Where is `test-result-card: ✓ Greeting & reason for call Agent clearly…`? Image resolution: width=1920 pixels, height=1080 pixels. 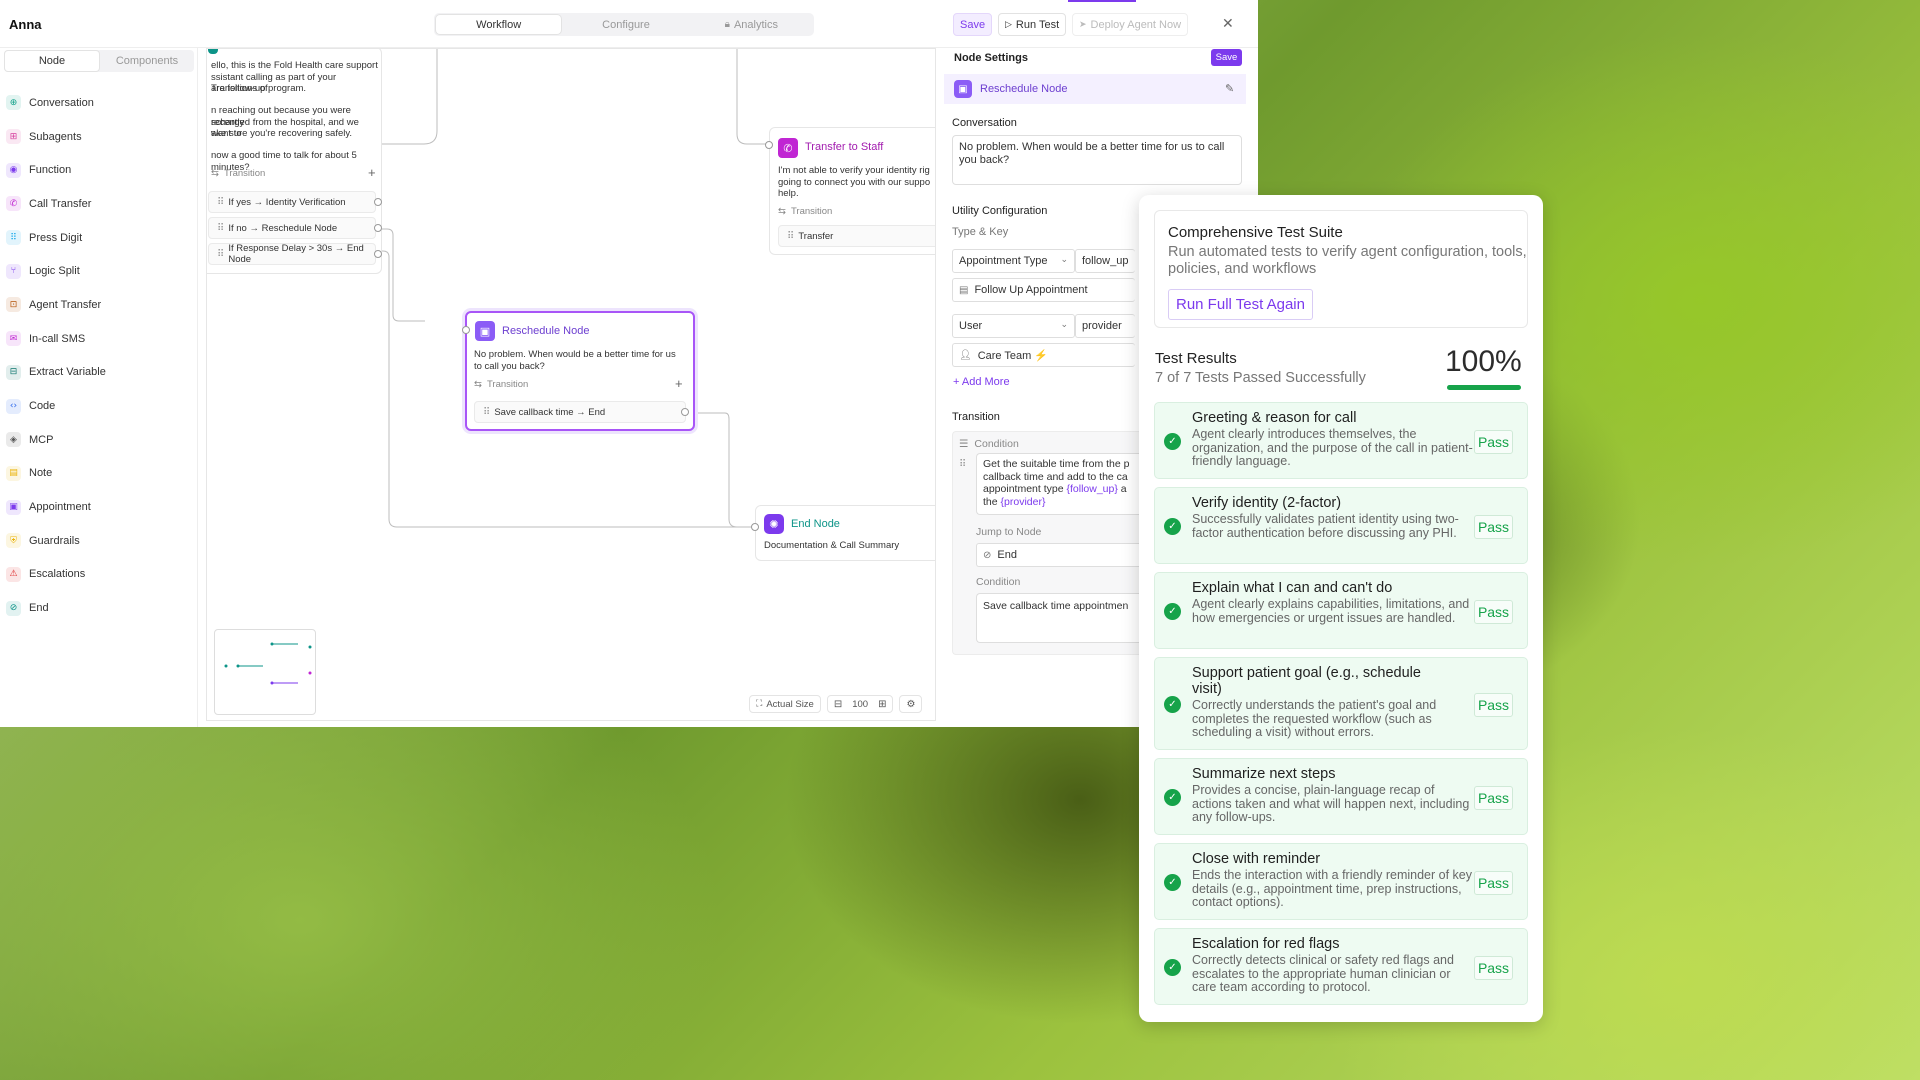 test-result-card: ✓ Greeting & reason for call Agent clearly… is located at coordinates (1341, 440).